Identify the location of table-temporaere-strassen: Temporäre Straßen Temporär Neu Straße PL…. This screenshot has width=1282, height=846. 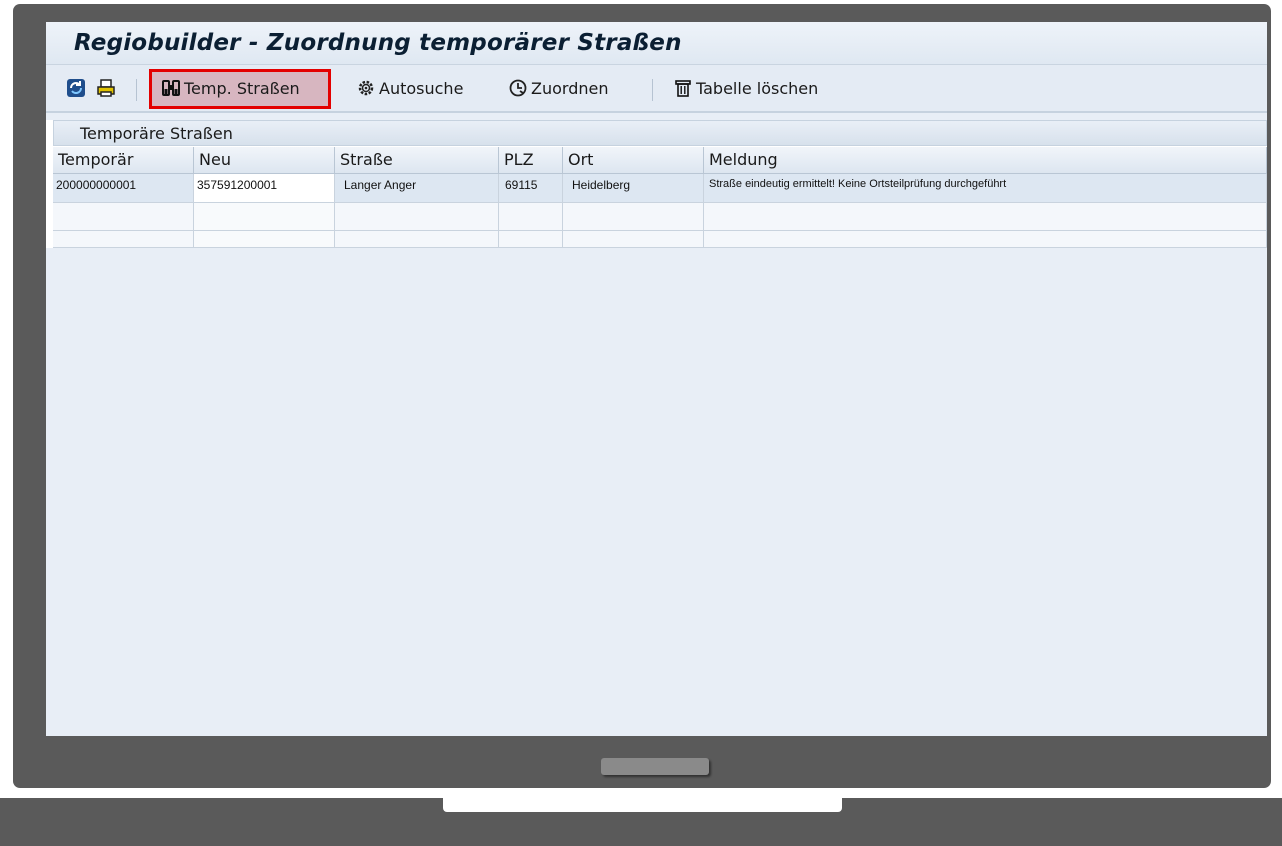
(656, 184).